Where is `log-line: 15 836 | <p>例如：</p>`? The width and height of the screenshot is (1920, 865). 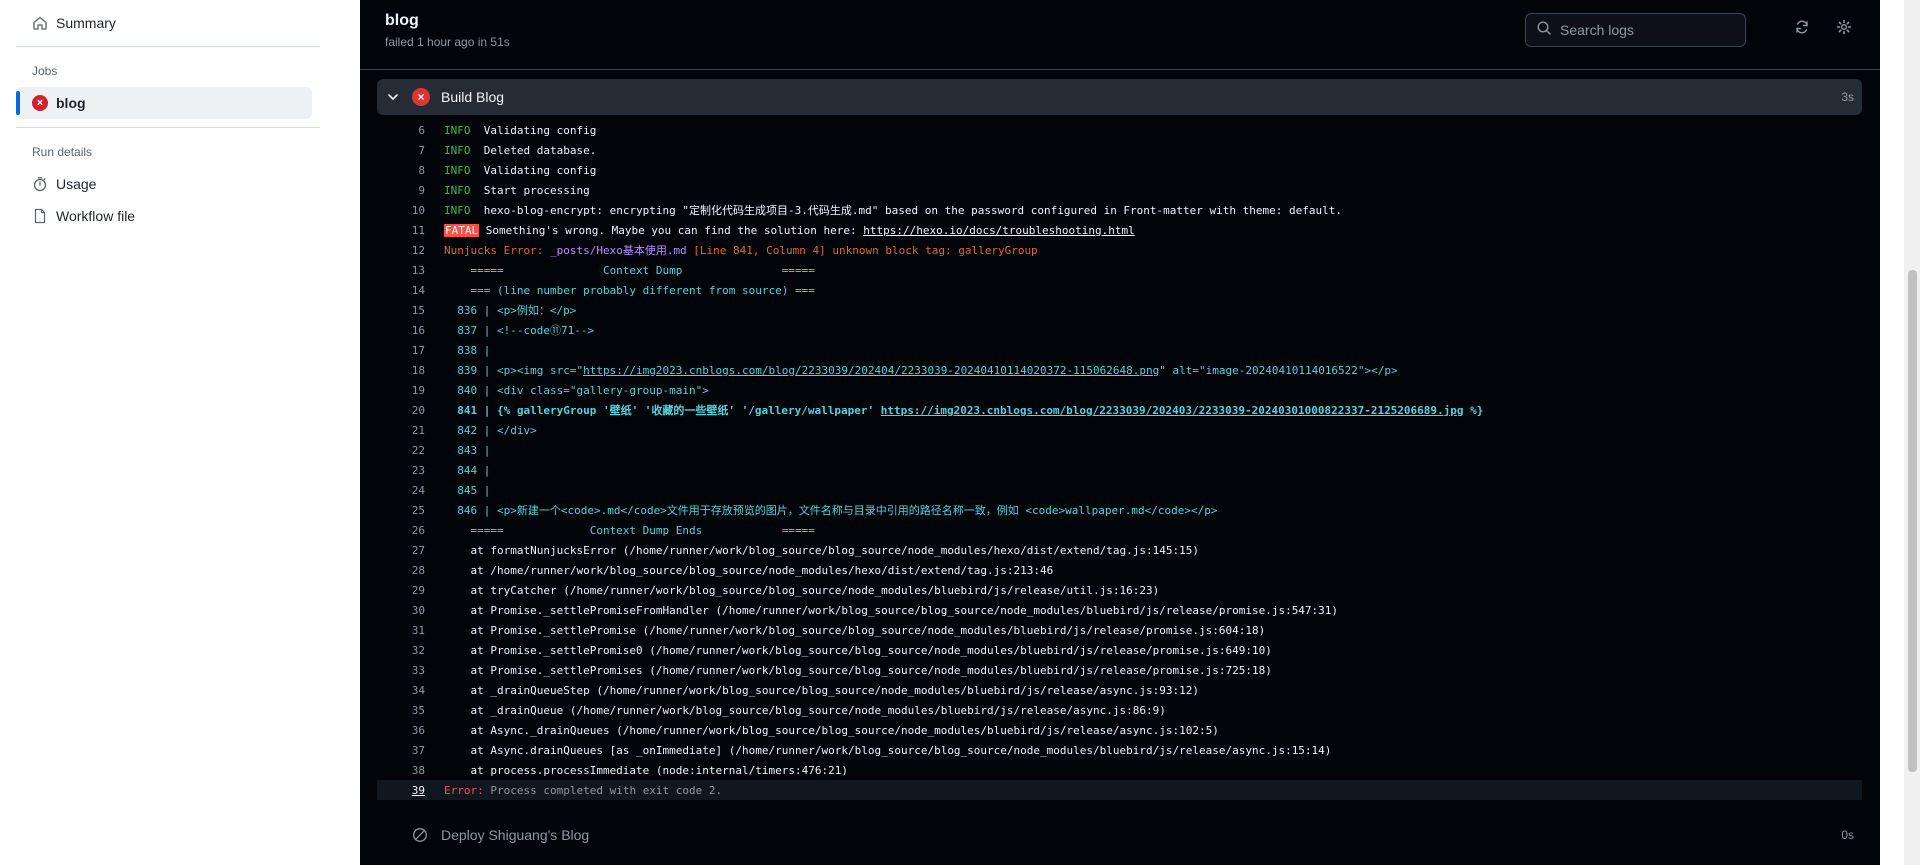 log-line: 15 836 | <p>例如：</p> is located at coordinates (1119, 310).